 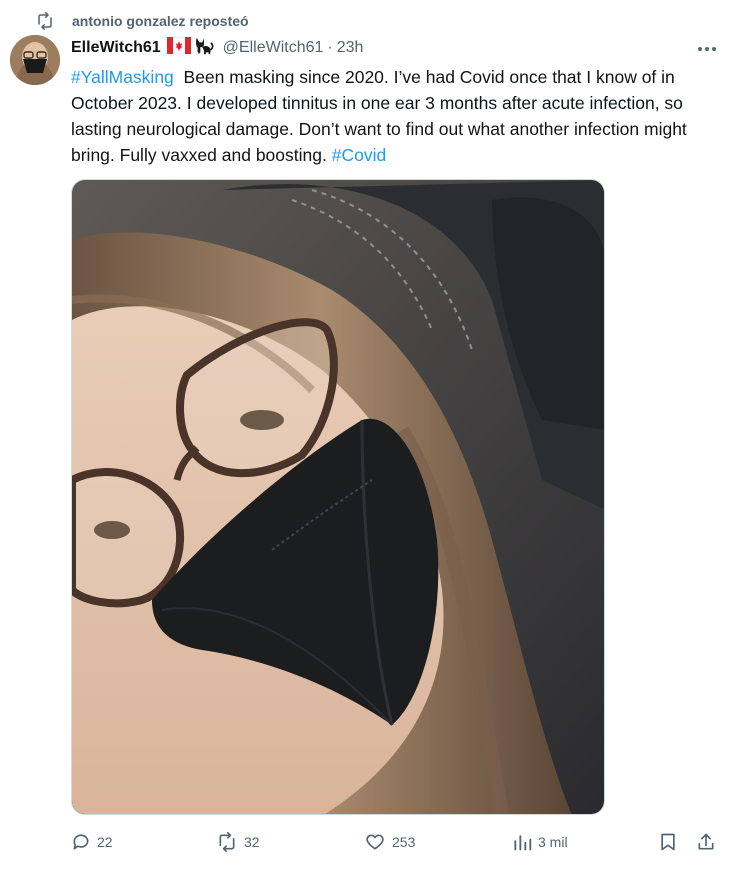 I want to click on views-count: 3 mil, so click(x=553, y=842).